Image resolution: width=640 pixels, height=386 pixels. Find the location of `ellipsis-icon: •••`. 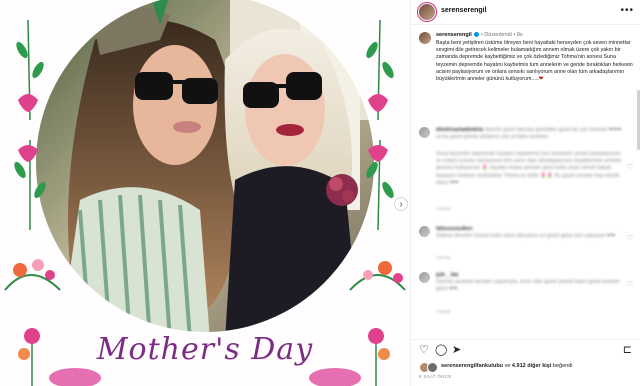

ellipsis-icon: ••• is located at coordinates (627, 10).